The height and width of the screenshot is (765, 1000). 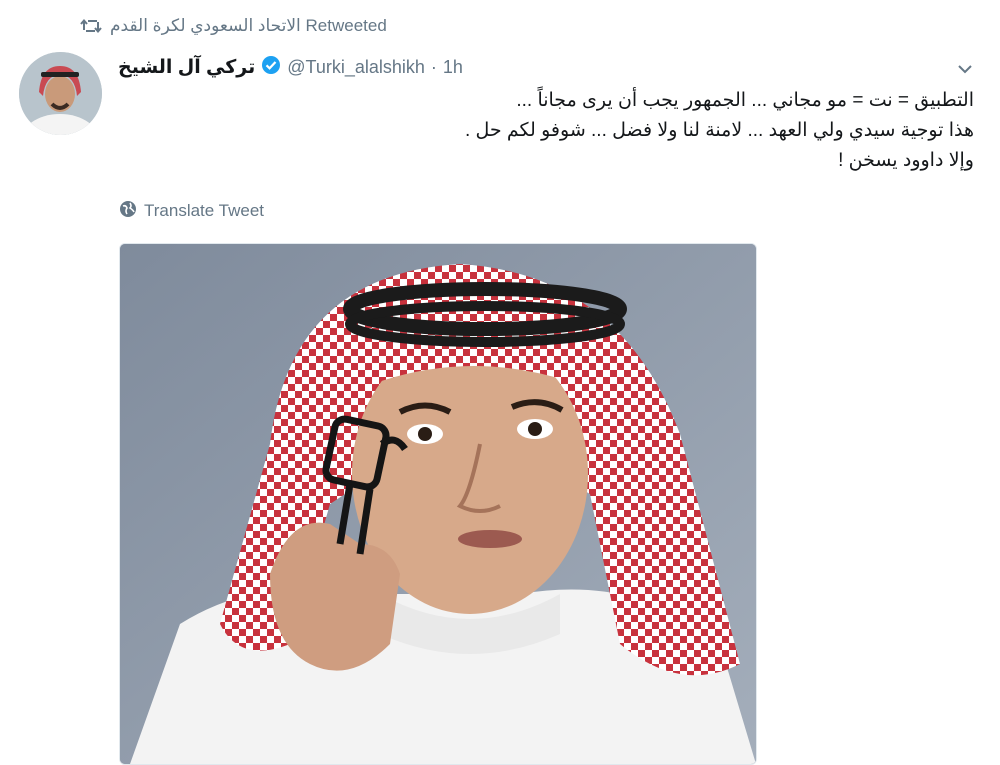 What do you see at coordinates (271, 67) in the screenshot?
I see `verified-badge-icon` at bounding box center [271, 67].